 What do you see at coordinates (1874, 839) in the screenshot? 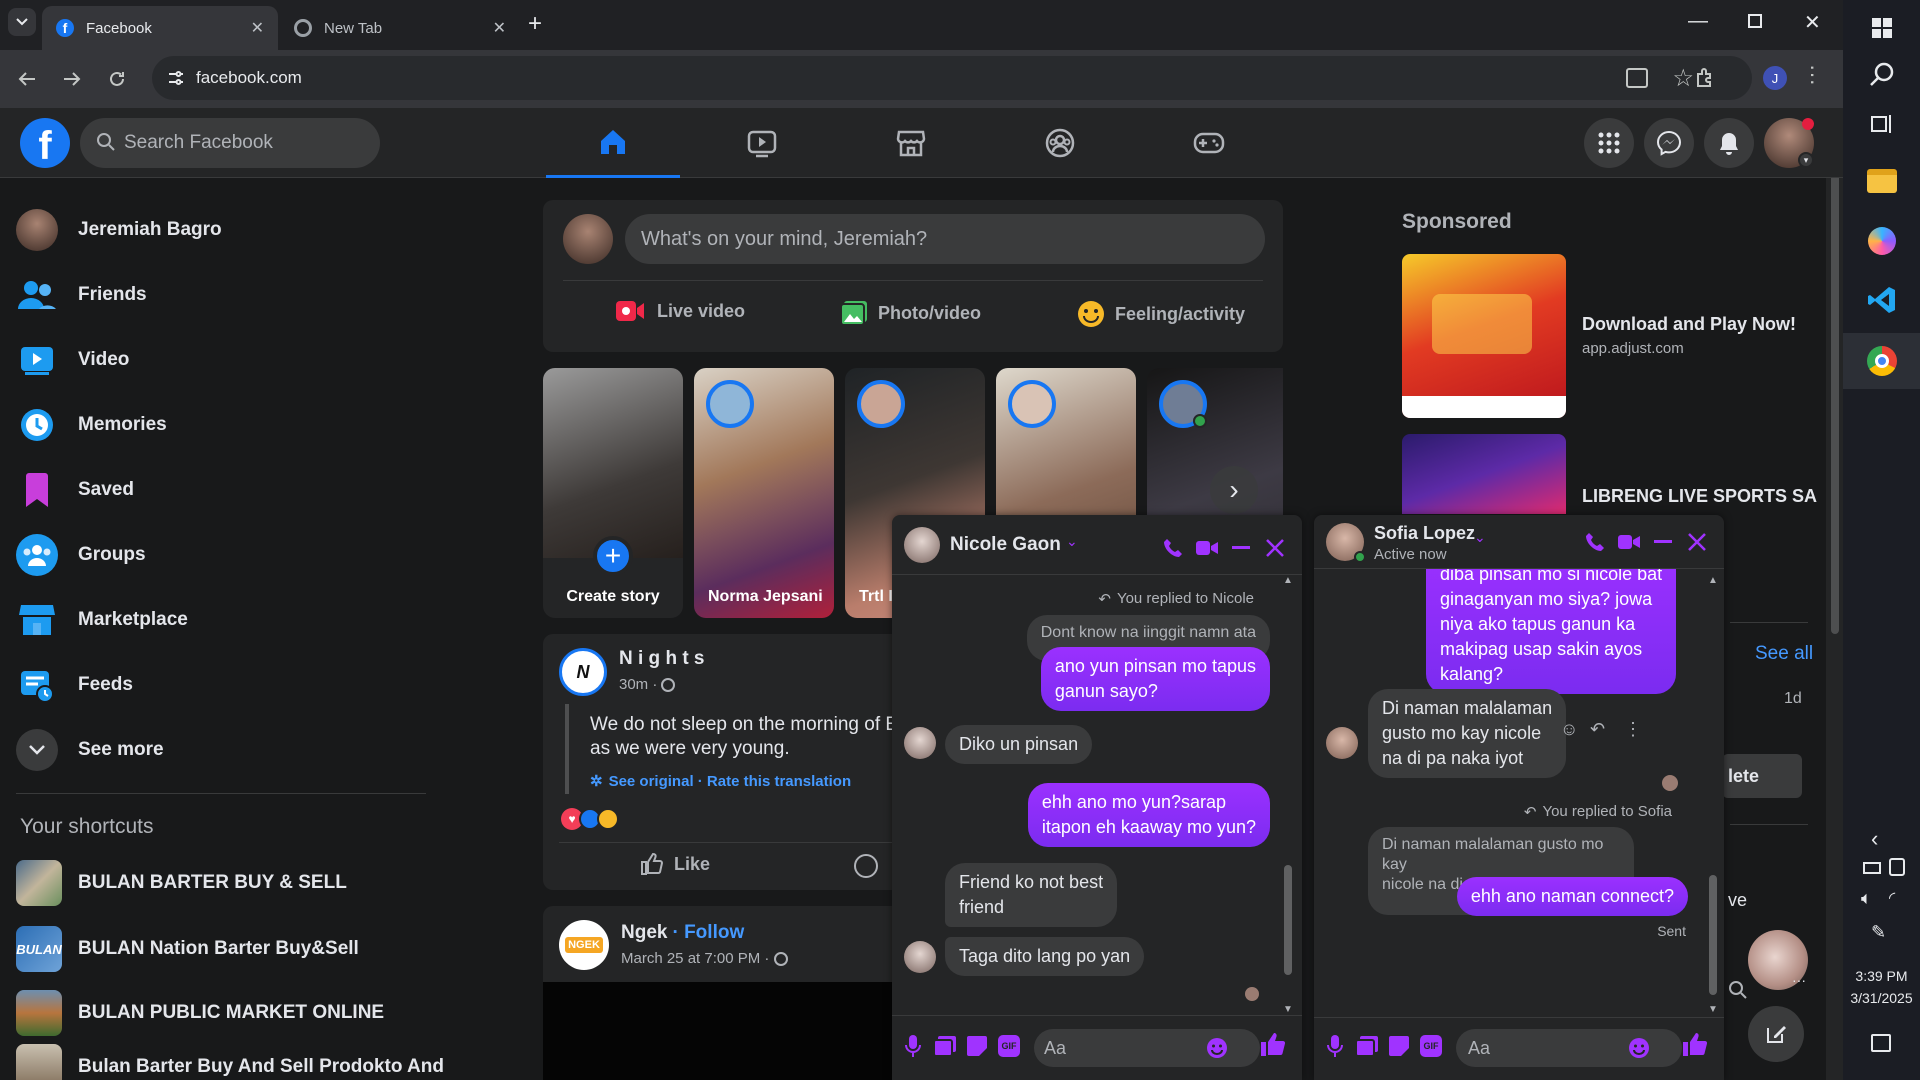
I see `chevron-left-icon: ‹` at bounding box center [1874, 839].